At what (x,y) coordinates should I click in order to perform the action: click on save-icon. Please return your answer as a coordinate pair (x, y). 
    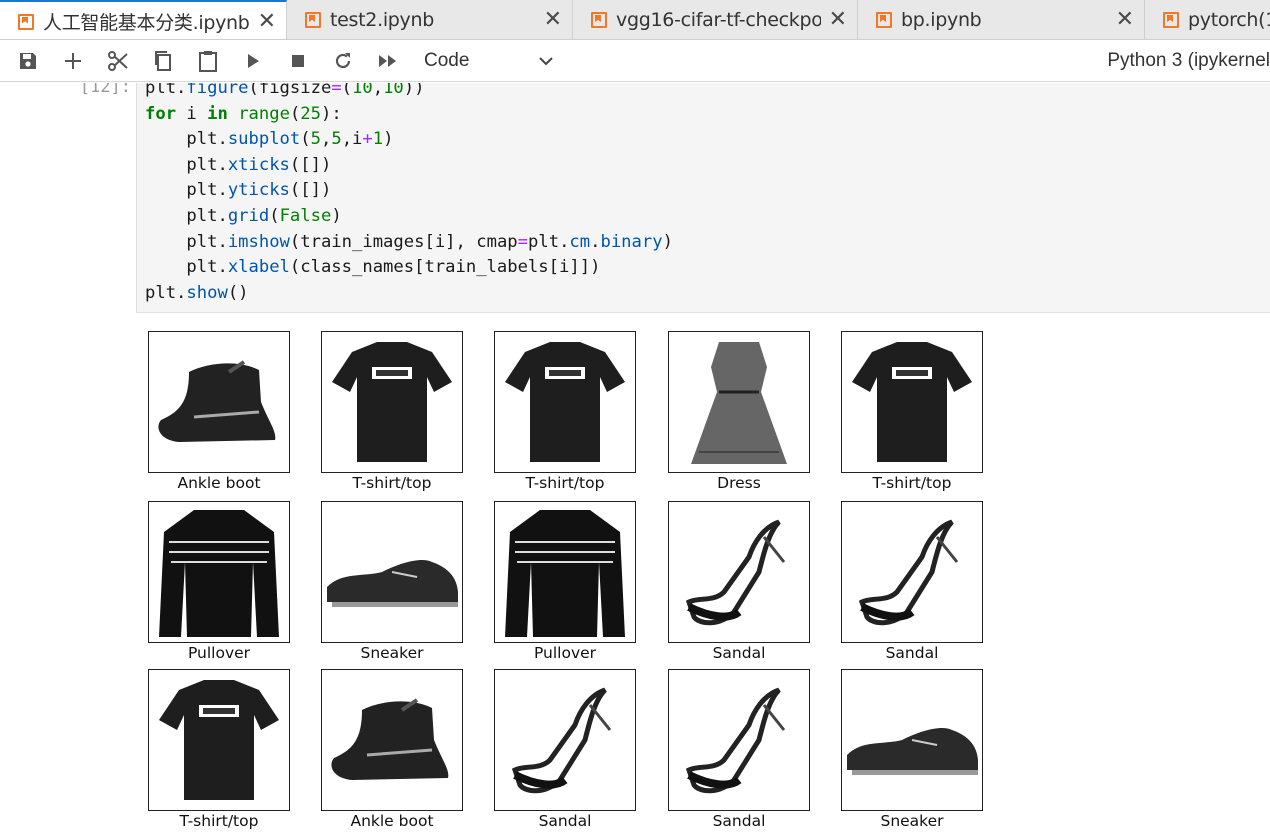
    Looking at the image, I should click on (28, 60).